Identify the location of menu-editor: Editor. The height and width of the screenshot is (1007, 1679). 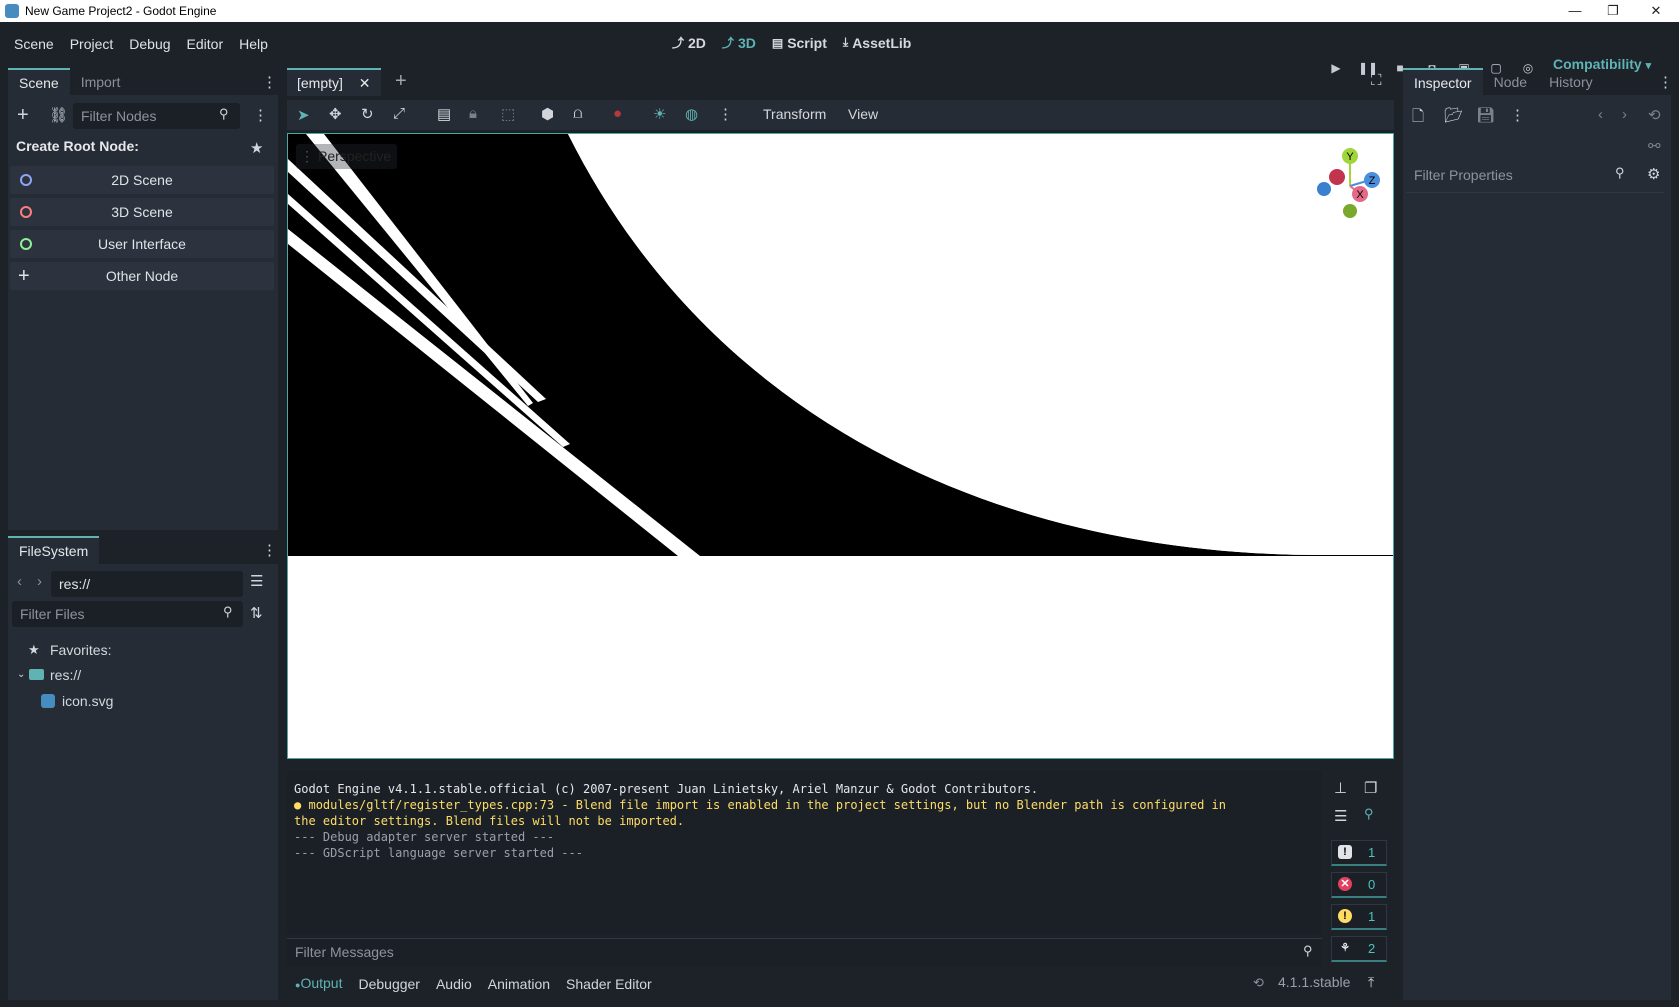
(205, 44).